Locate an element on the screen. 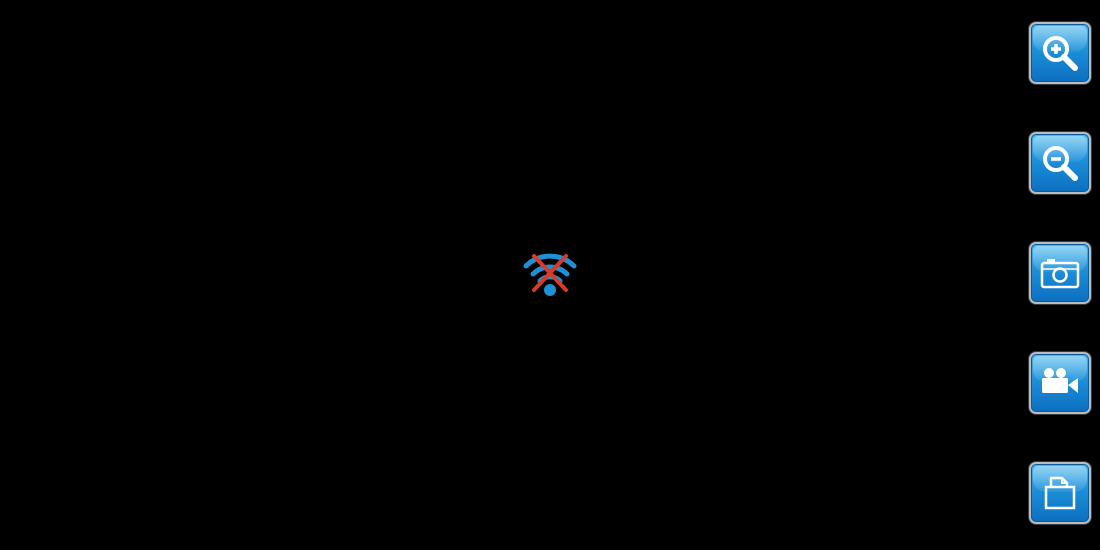 Image resolution: width=1100 pixels, height=550 pixels. zoom-in-button is located at coordinates (1060, 53).